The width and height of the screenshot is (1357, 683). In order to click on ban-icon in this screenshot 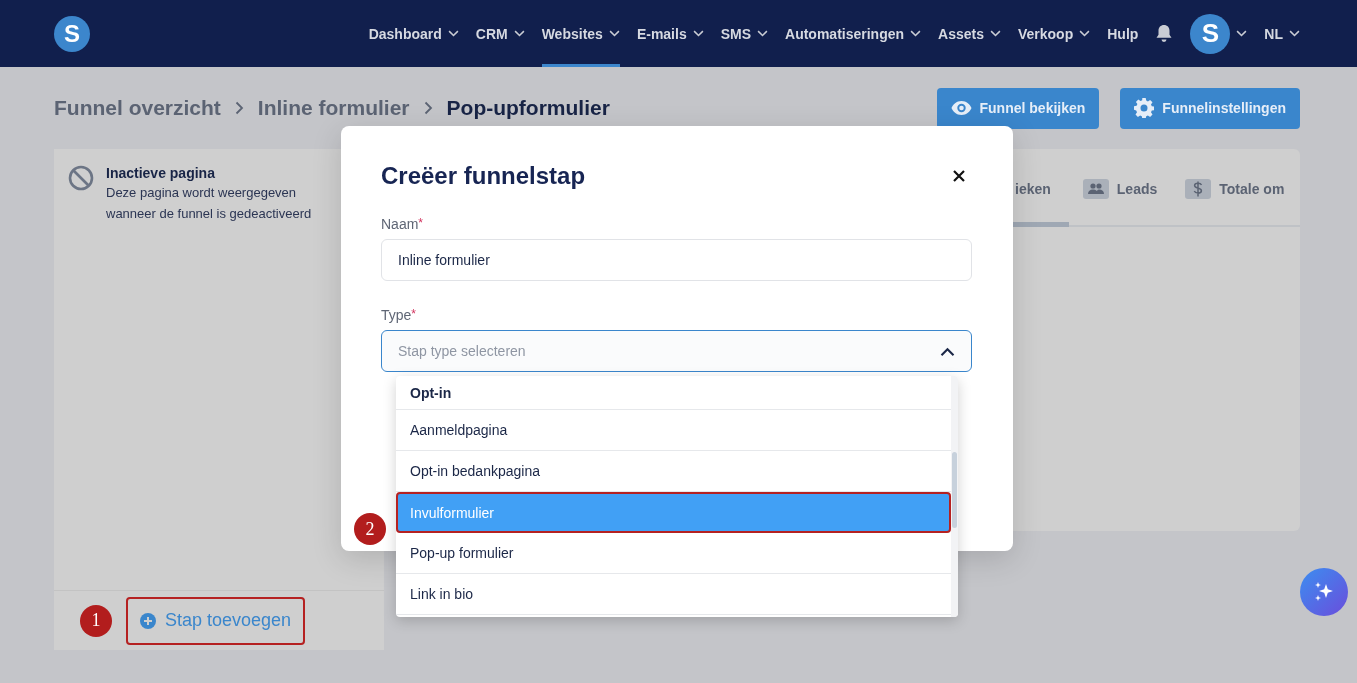, I will do `click(81, 178)`.